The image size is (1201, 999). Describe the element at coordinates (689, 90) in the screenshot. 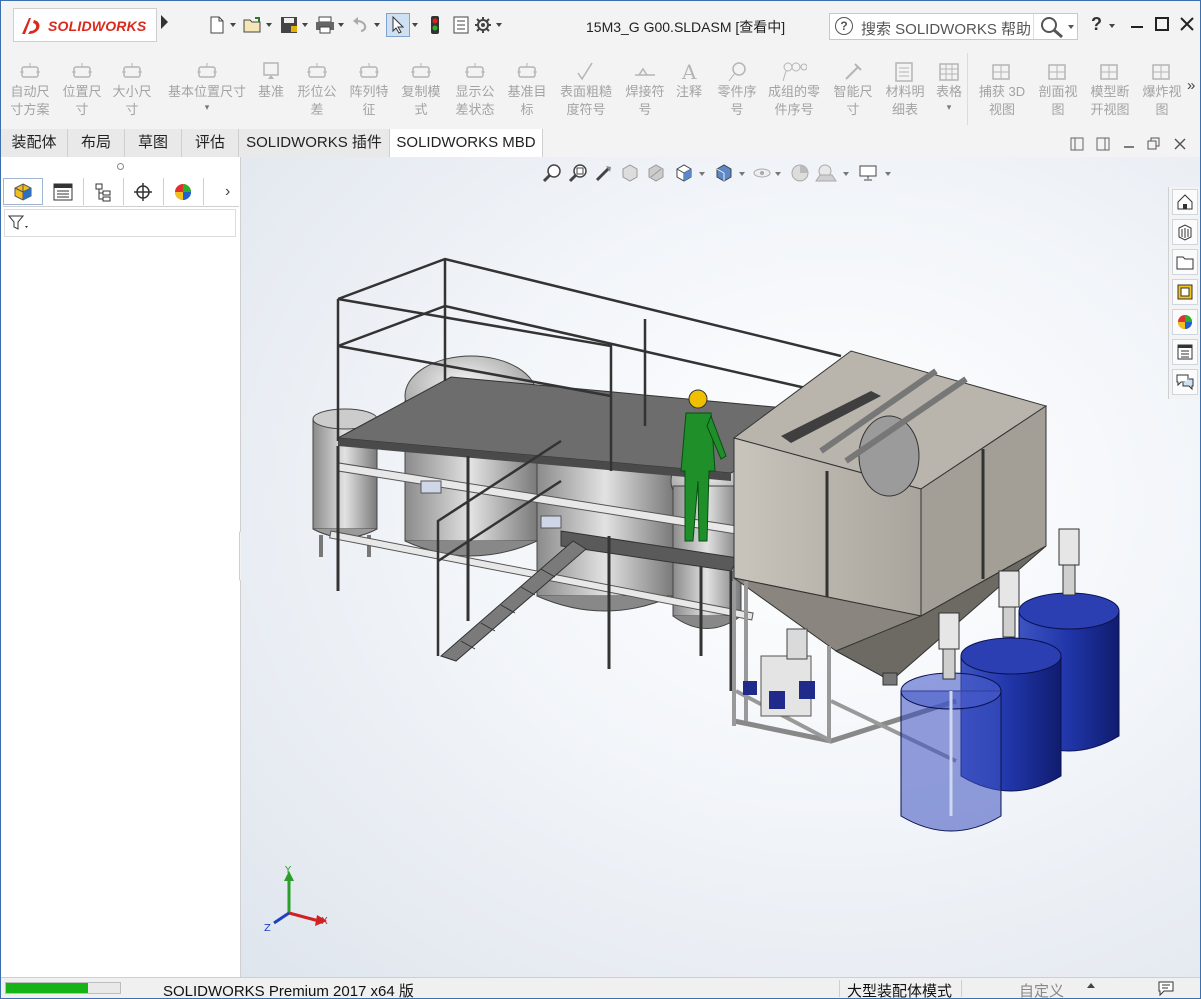

I see `cmd-note-button: A 注释` at that location.